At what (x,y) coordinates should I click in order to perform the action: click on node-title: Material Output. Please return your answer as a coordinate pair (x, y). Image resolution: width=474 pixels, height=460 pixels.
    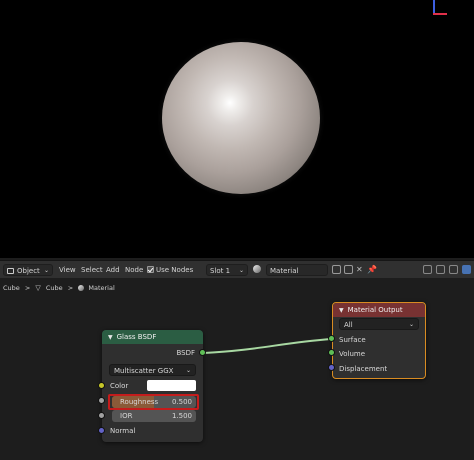
    Looking at the image, I should click on (375, 310).